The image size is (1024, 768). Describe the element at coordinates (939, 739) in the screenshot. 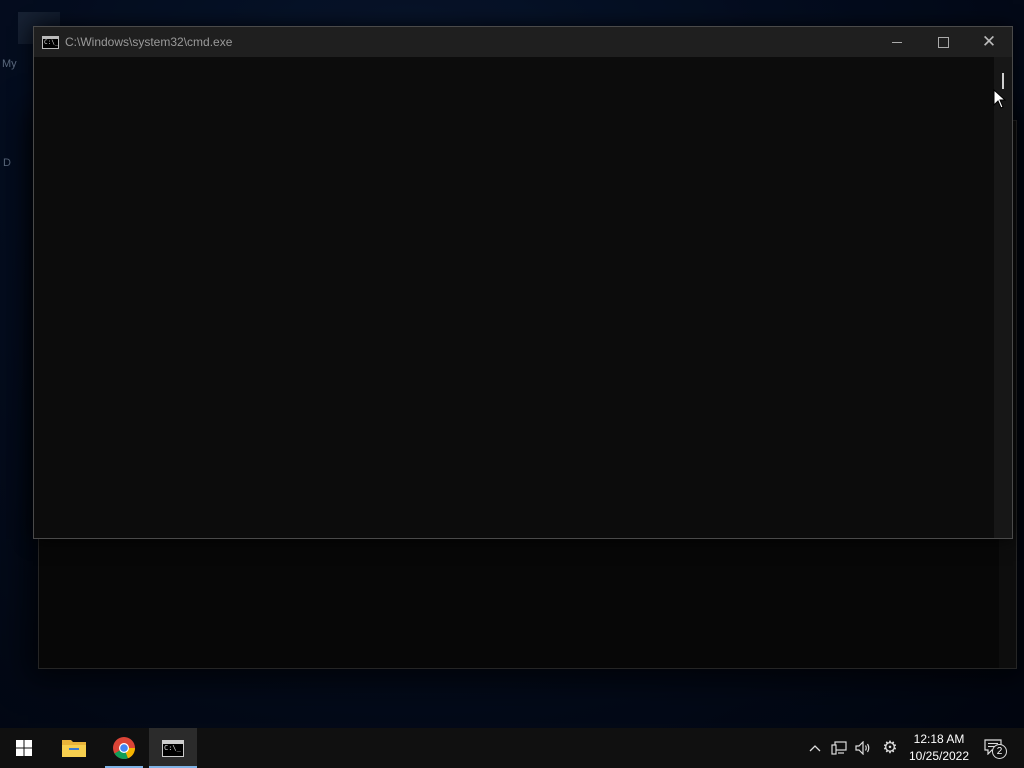

I see `clock-time: 12:18 AM` at that location.